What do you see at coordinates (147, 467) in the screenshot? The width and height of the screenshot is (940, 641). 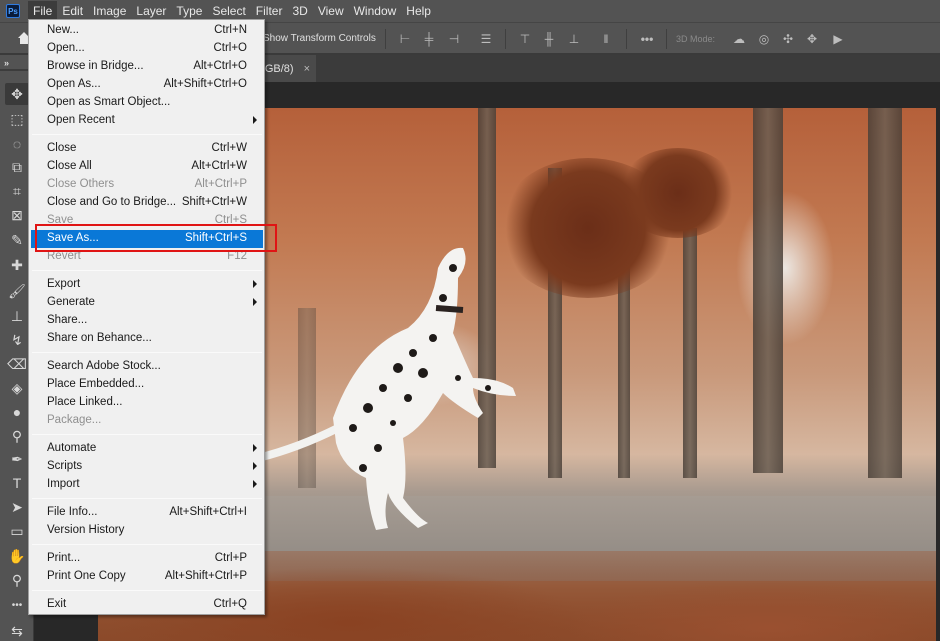 I see `menu-item-scripts: Scripts` at bounding box center [147, 467].